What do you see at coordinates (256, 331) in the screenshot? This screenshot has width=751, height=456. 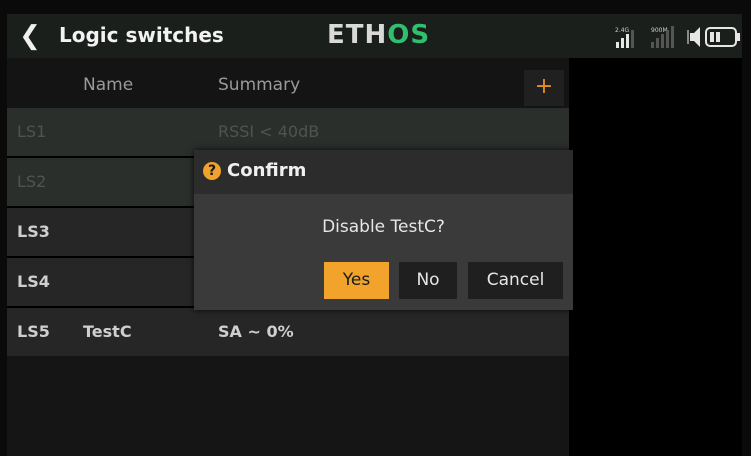 I see `row-summary: SA ~ 0%` at bounding box center [256, 331].